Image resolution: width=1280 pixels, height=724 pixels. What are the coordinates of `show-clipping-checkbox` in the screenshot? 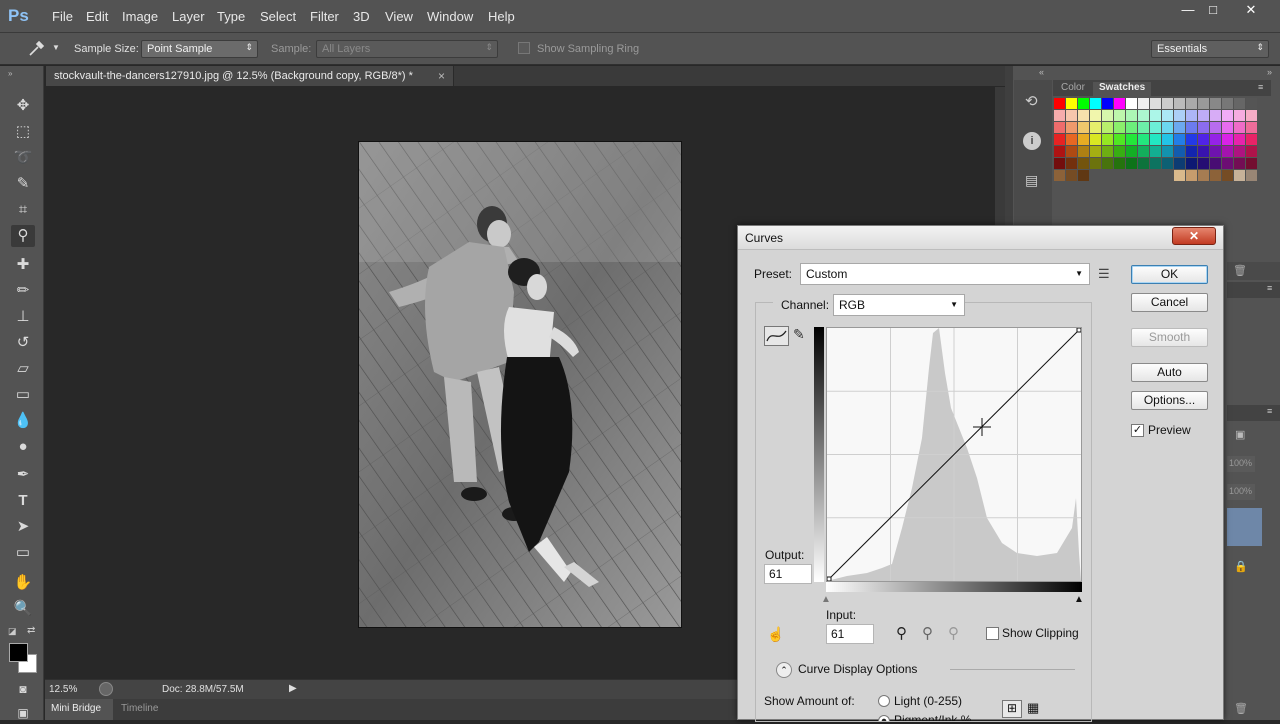 It's located at (992, 633).